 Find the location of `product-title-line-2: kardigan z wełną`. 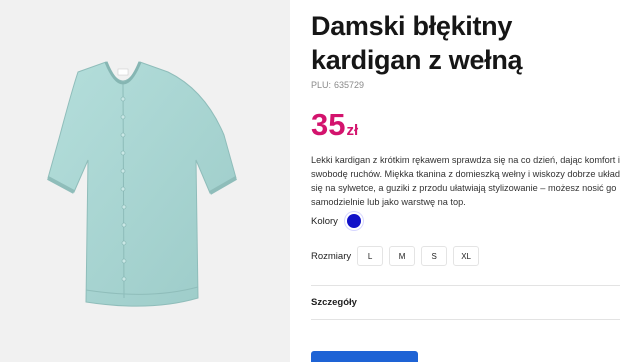

product-title-line-2: kardigan z wełną is located at coordinates (417, 60).